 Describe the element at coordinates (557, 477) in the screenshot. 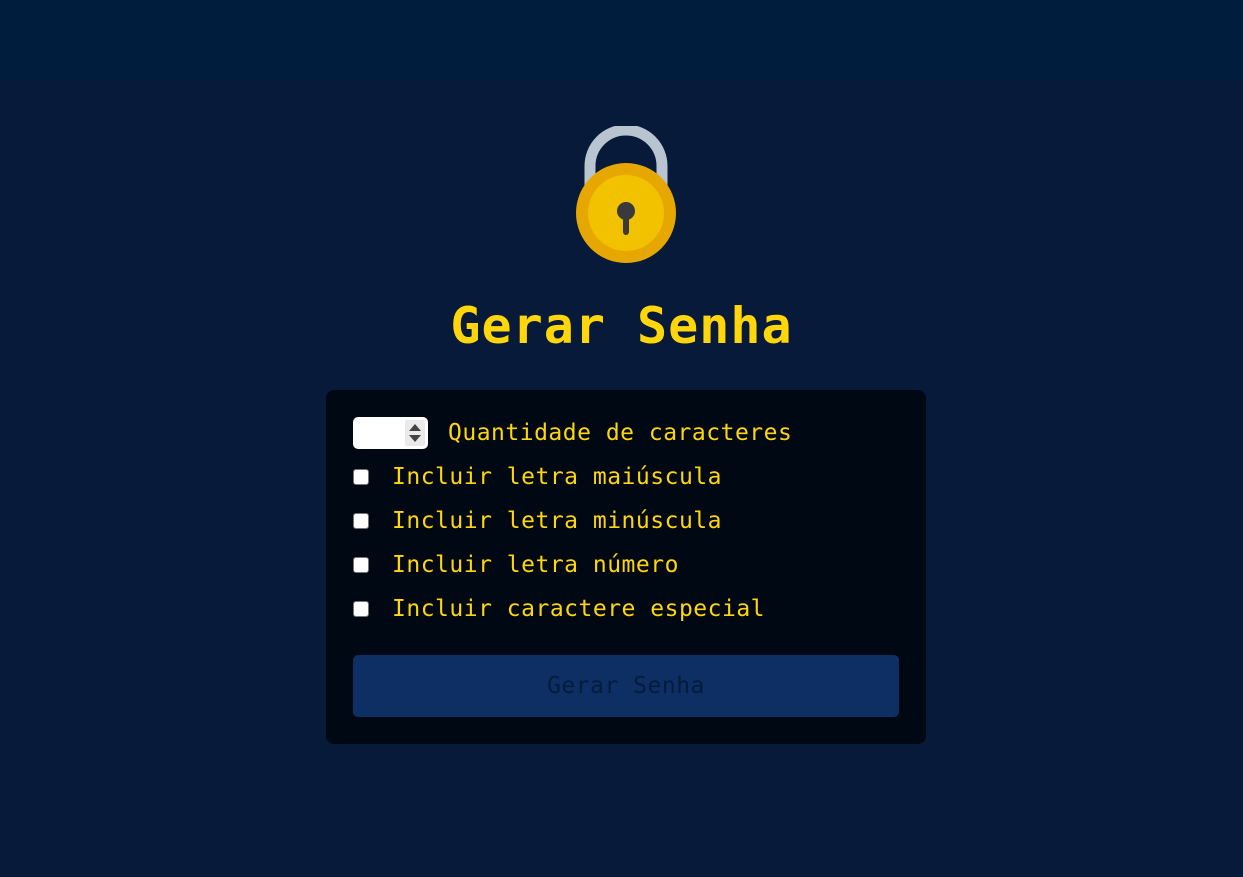

I see `uppercase-label: Incluir letra maiúscula` at that location.